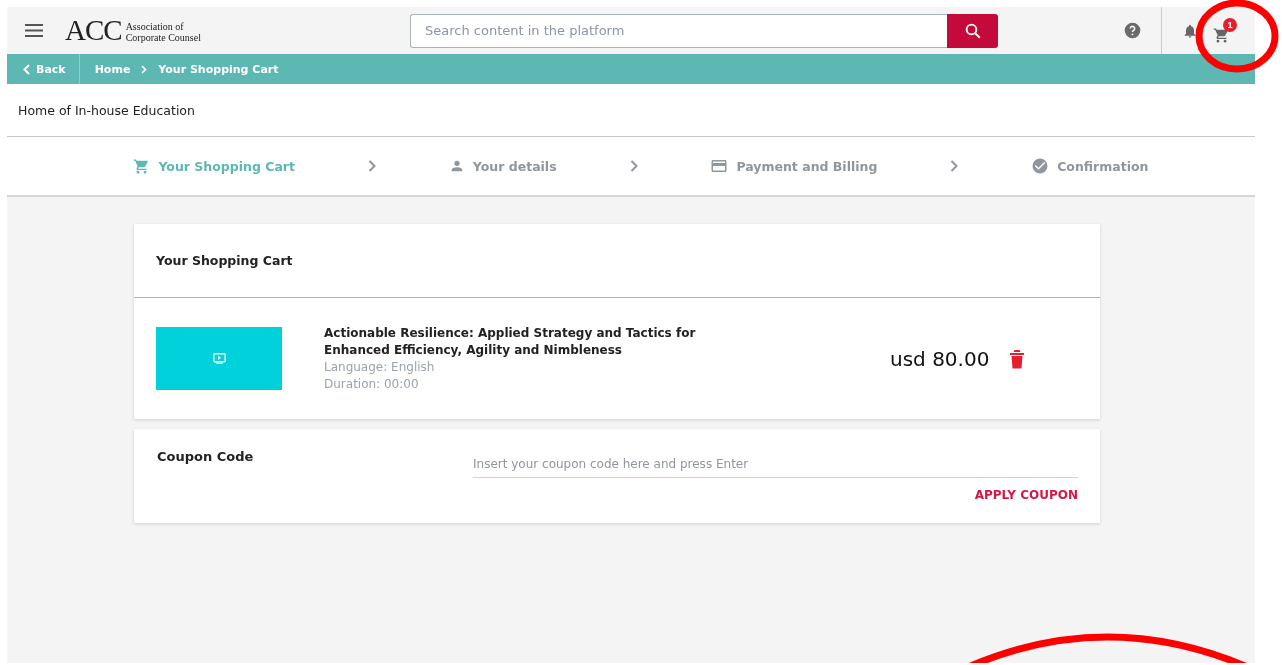 This screenshot has width=1282, height=665. Describe the element at coordinates (719, 166) in the screenshot. I see `credit-card-icon` at that location.